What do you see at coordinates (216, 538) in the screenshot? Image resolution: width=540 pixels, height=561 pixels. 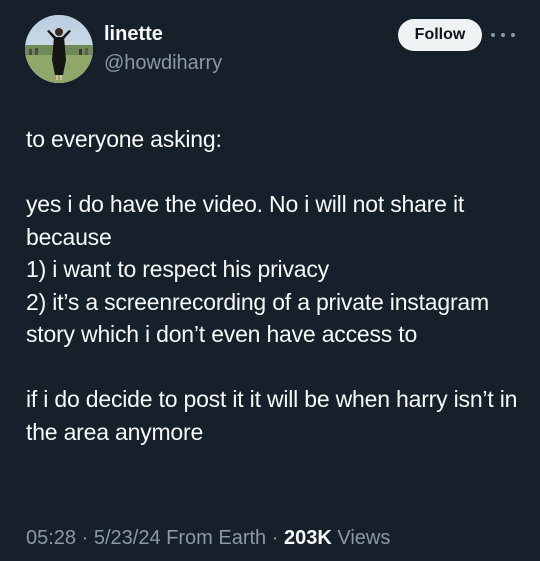 I see `tweet-source: From Earth` at bounding box center [216, 538].